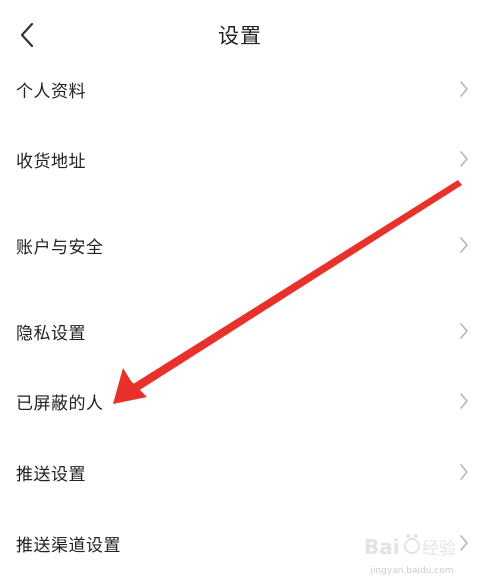  What do you see at coordinates (240, 159) in the screenshot?
I see `menu-item-shipping-address: 收货地址` at bounding box center [240, 159].